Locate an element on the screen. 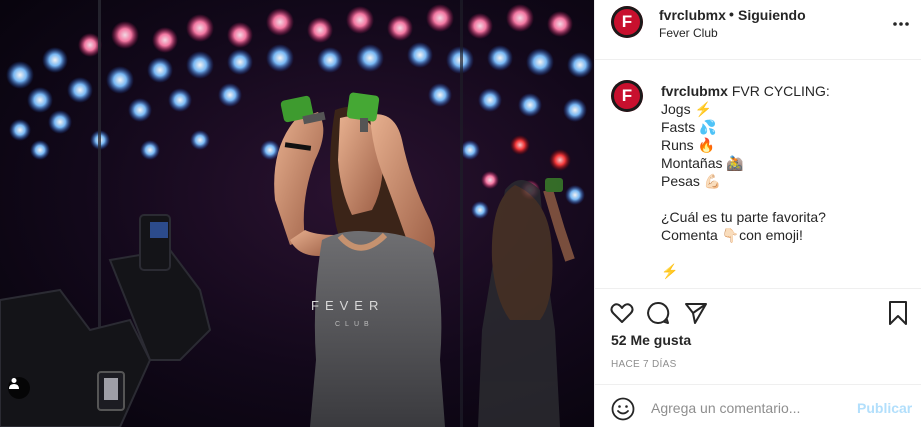 The image size is (921, 427). profile-avatar: F is located at coordinates (627, 22).